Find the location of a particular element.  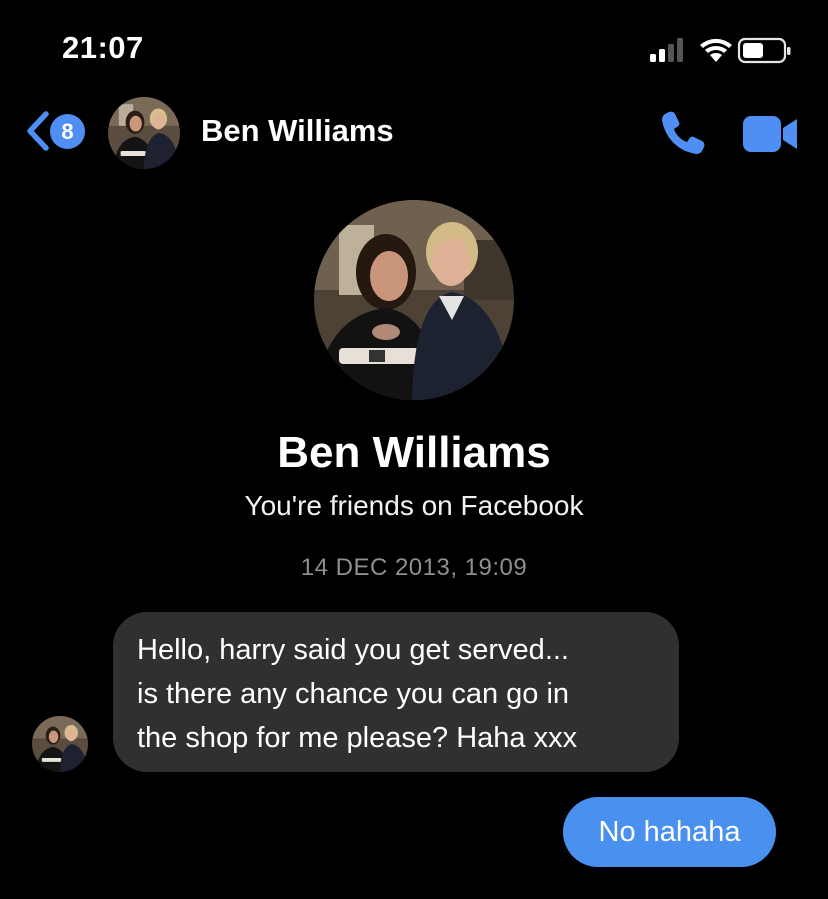

video-call-icon is located at coordinates (770, 134).